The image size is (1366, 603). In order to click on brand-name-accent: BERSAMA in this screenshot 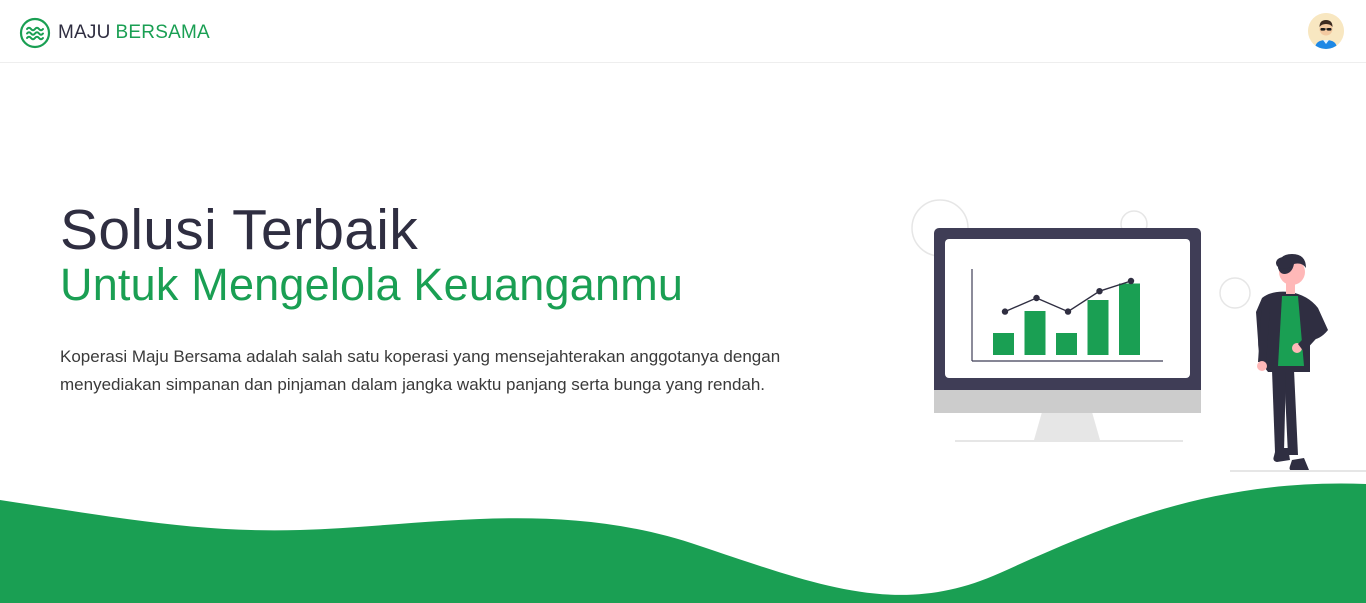, I will do `click(162, 32)`.